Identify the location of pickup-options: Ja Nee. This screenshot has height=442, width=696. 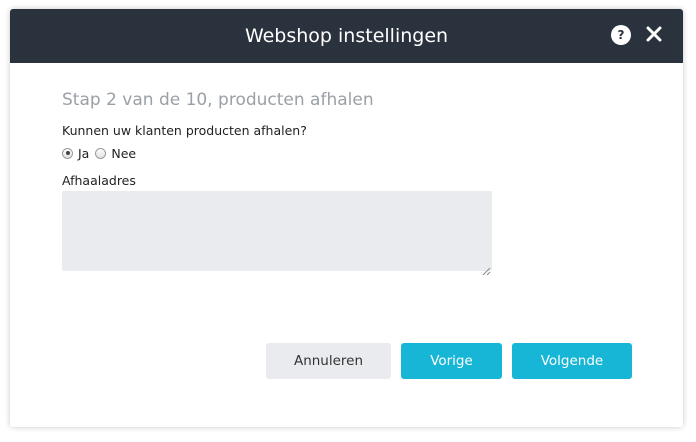
(102, 153).